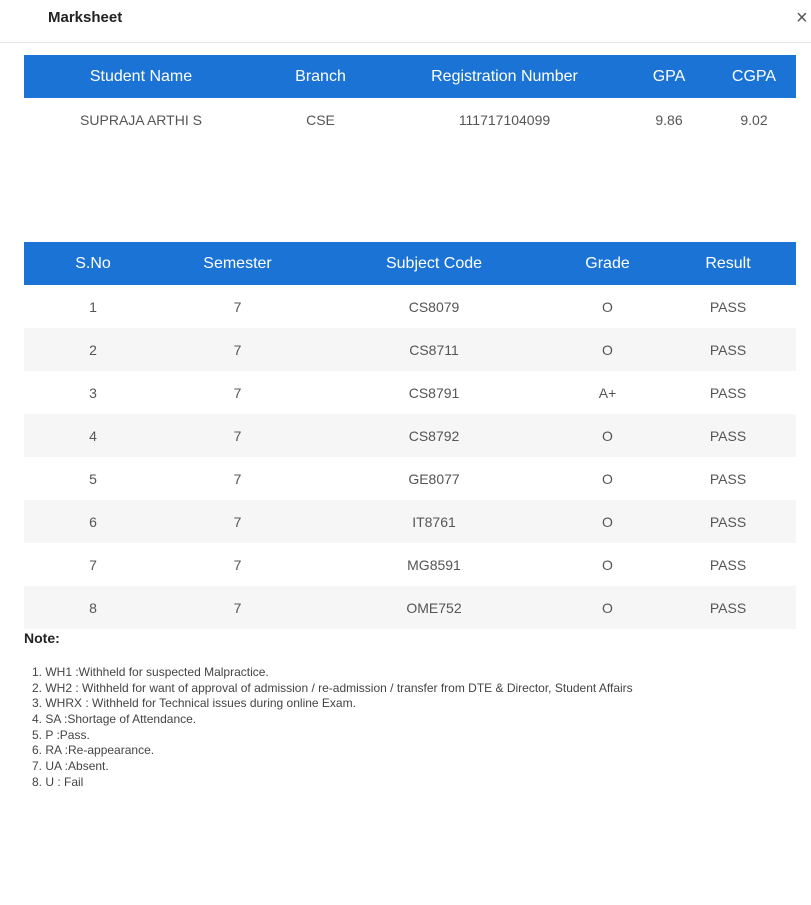  I want to click on table-row: 6 7 IT8761 O PASS, so click(410, 521).